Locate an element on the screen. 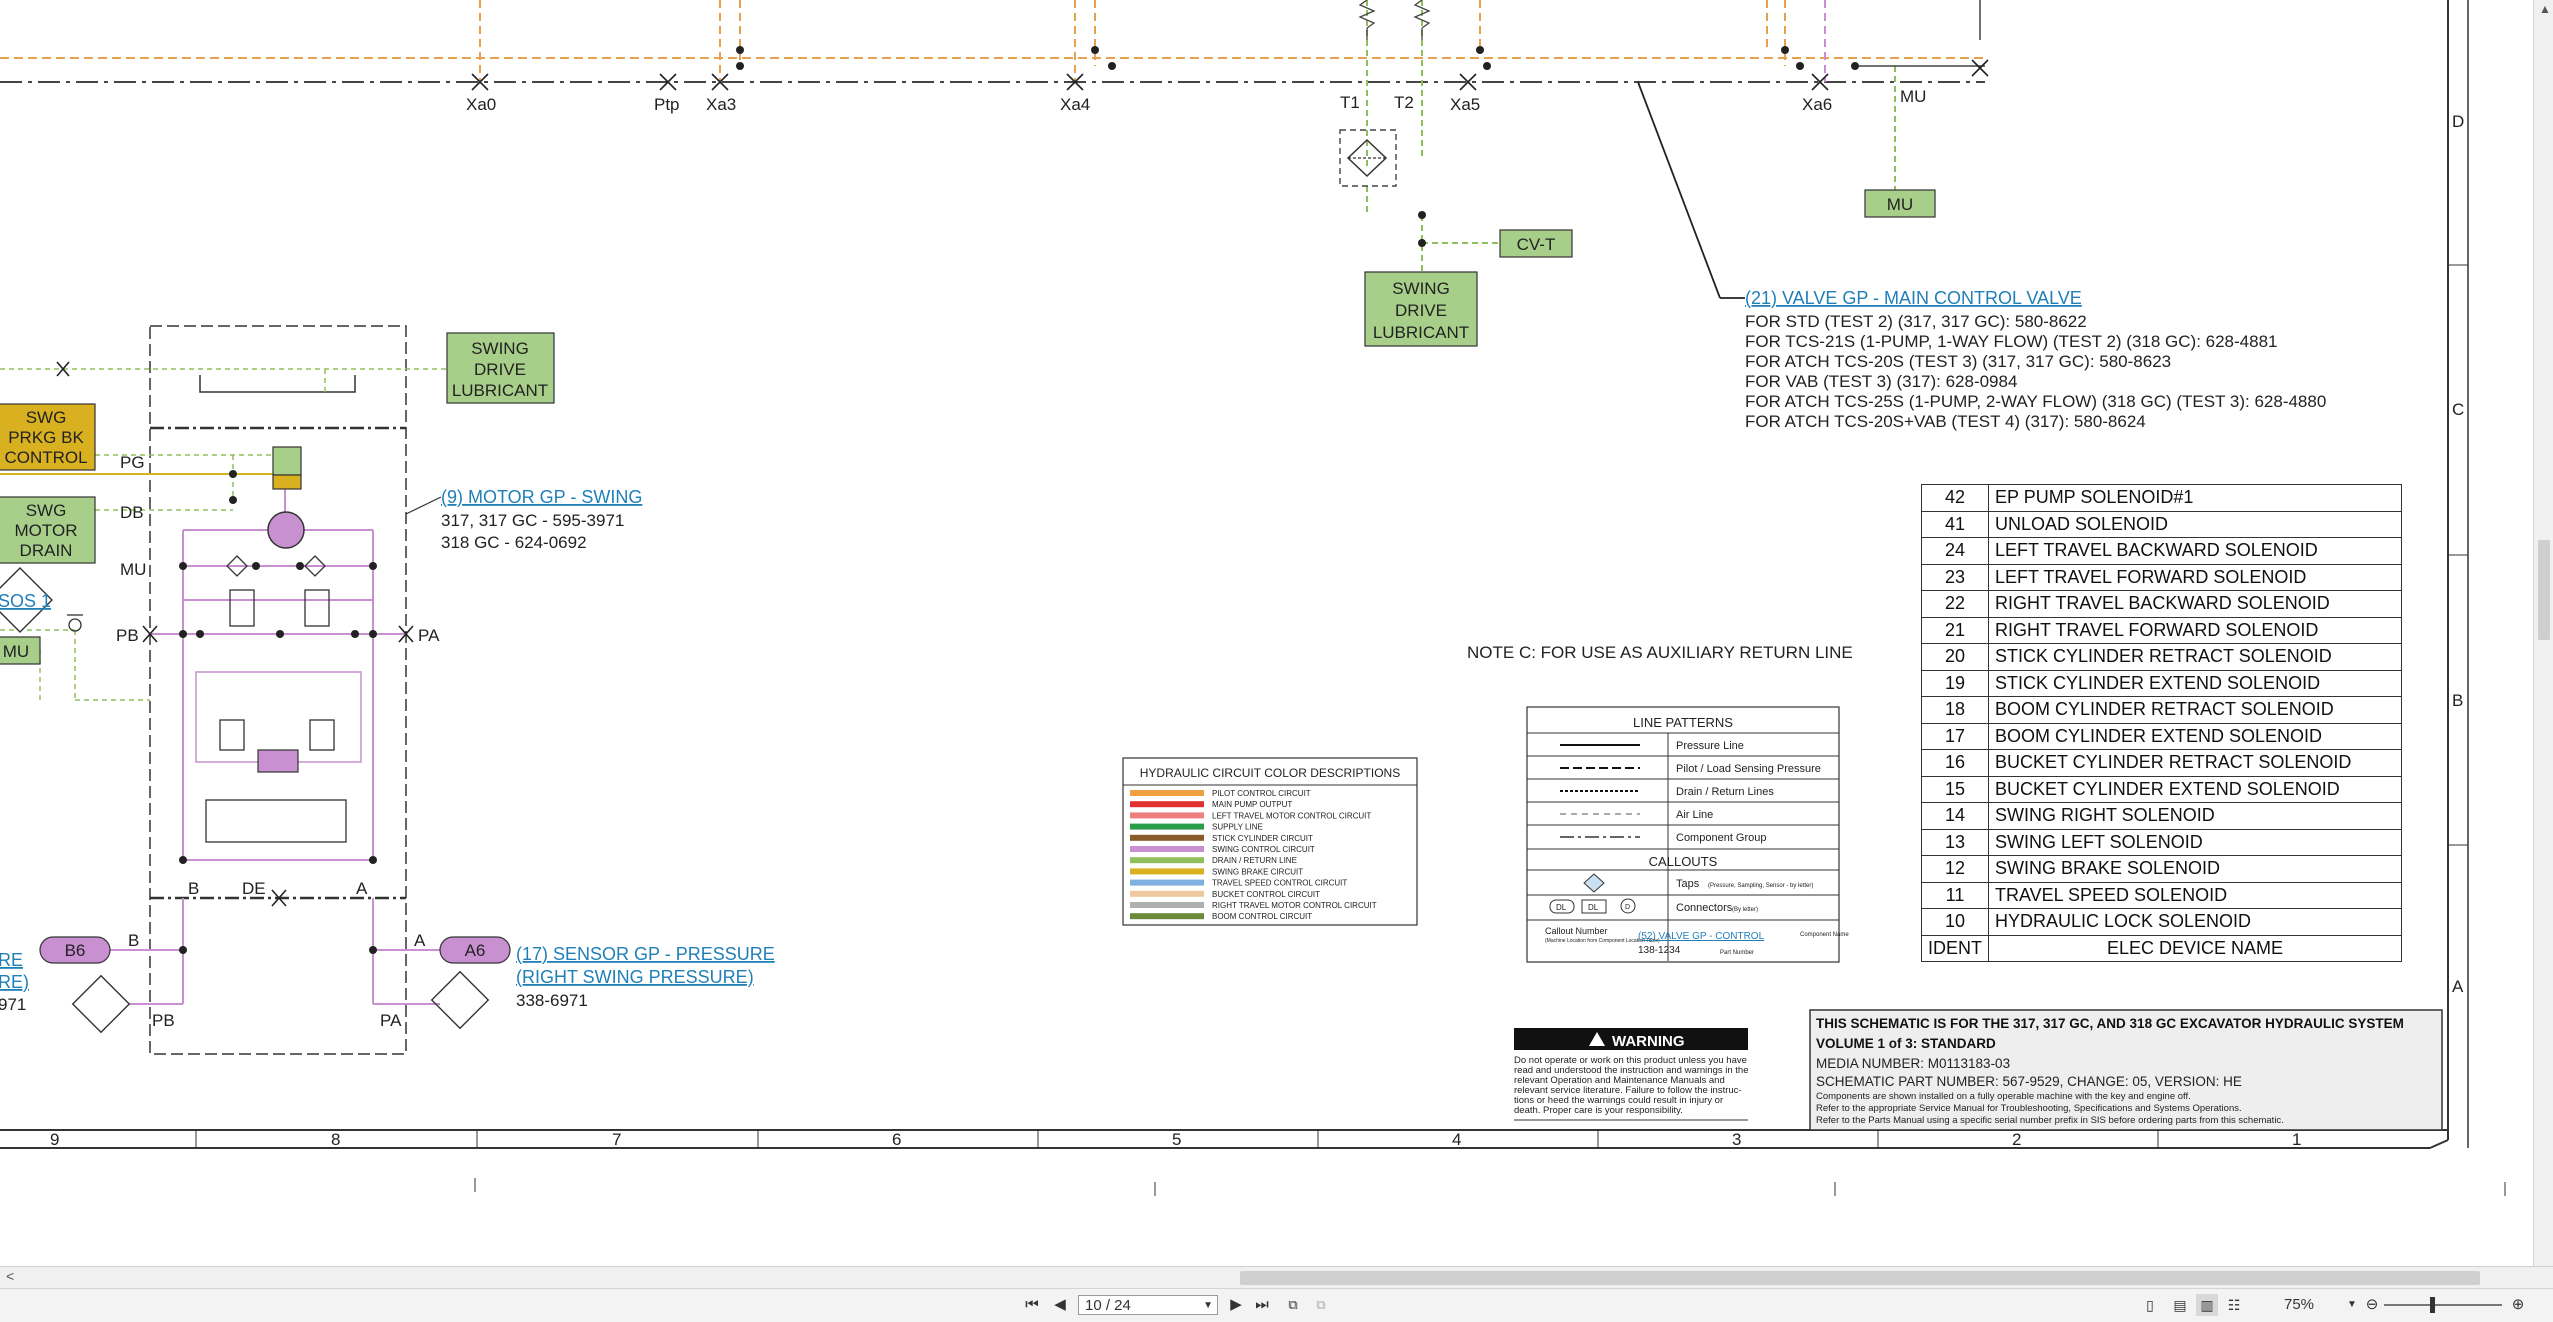 The width and height of the screenshot is (2553, 1322). scroll-up-icon: ▲ is located at coordinates (2545, 9).